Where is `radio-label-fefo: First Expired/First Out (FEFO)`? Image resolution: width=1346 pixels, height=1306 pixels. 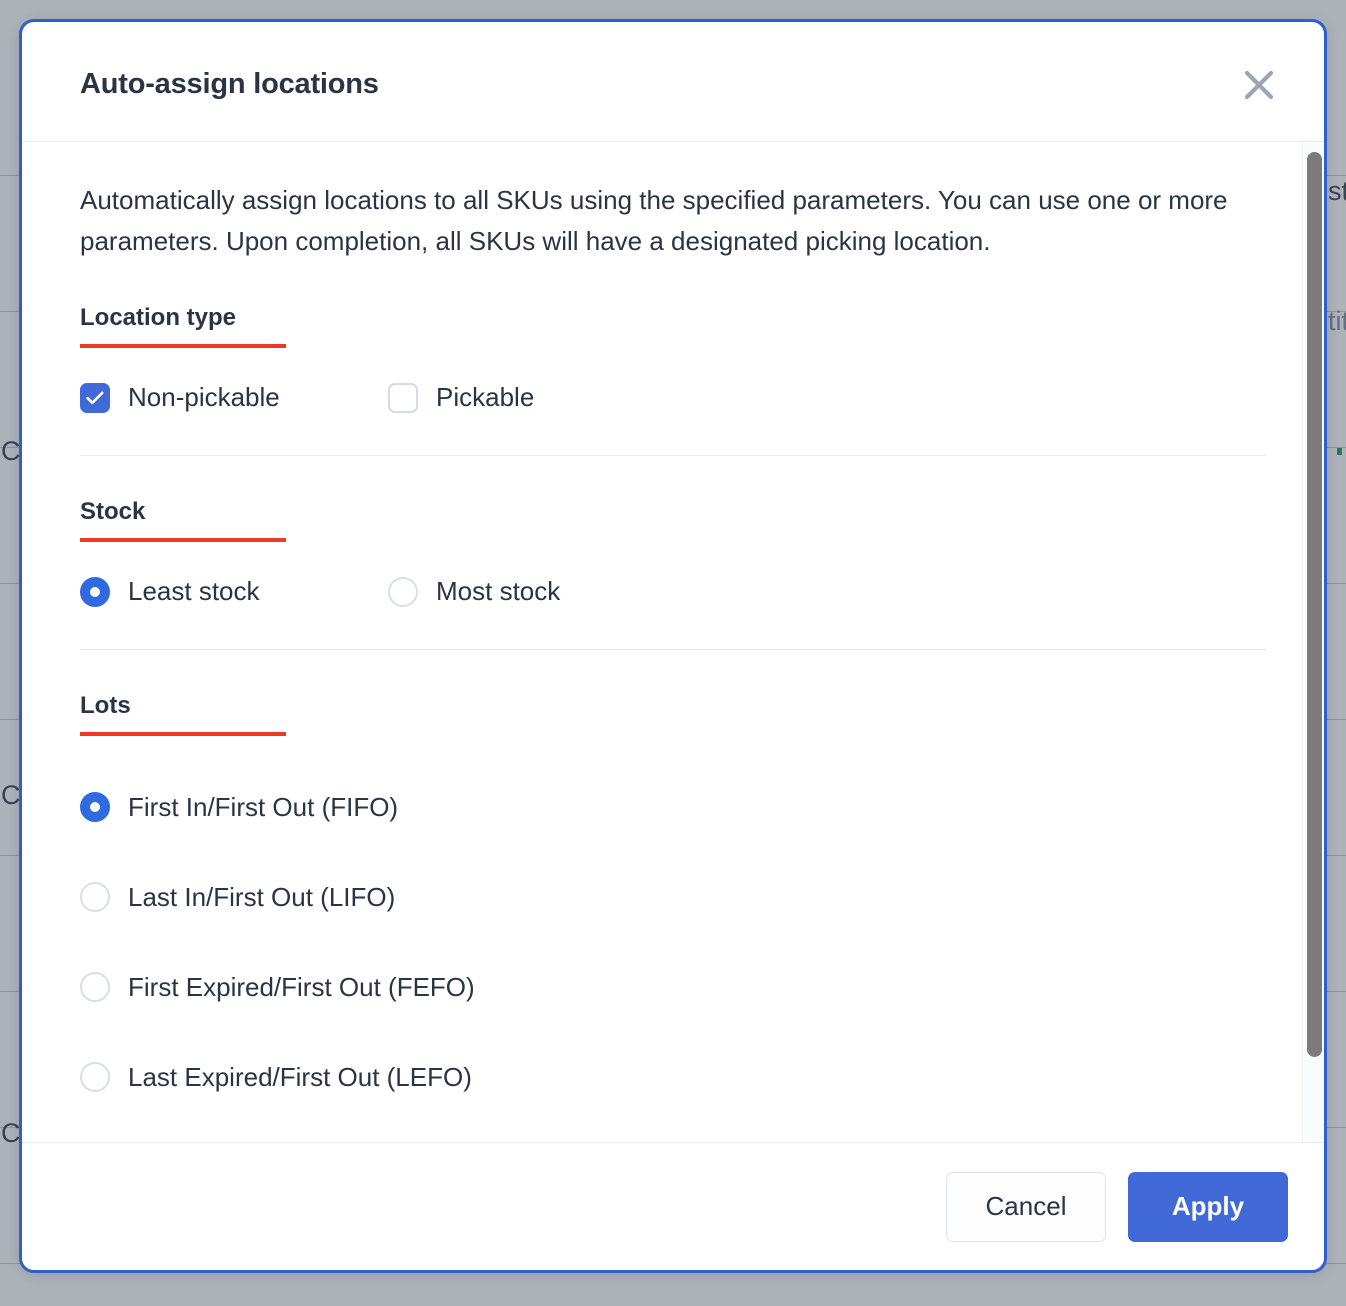 radio-label-fefo: First Expired/First Out (FEFO) is located at coordinates (301, 986).